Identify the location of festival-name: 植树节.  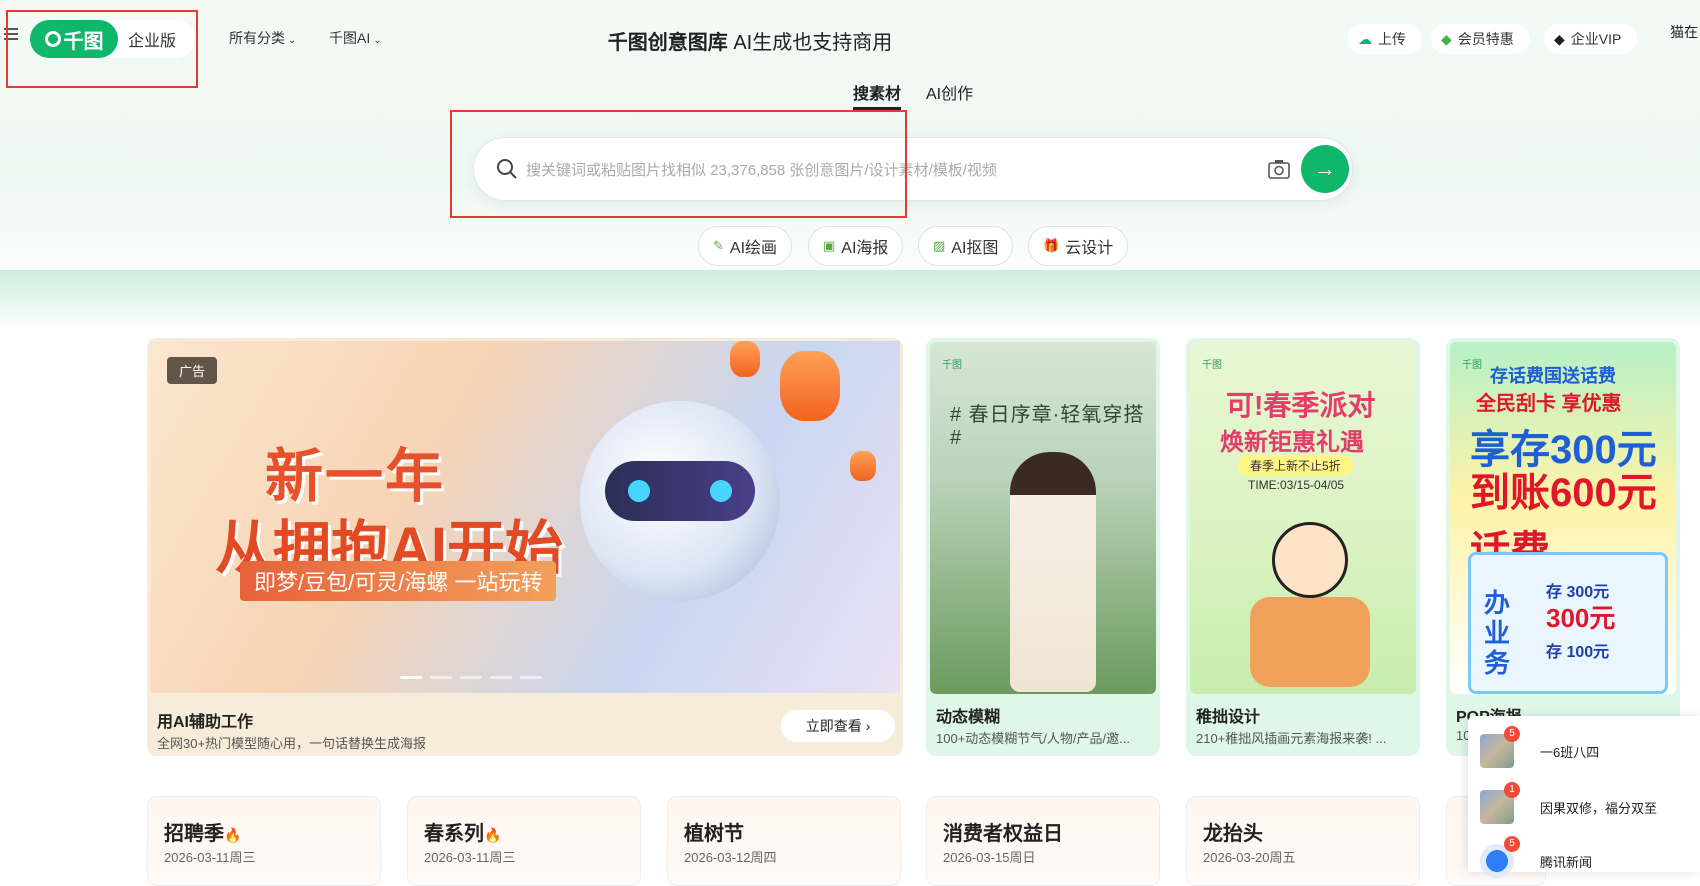
(714, 831).